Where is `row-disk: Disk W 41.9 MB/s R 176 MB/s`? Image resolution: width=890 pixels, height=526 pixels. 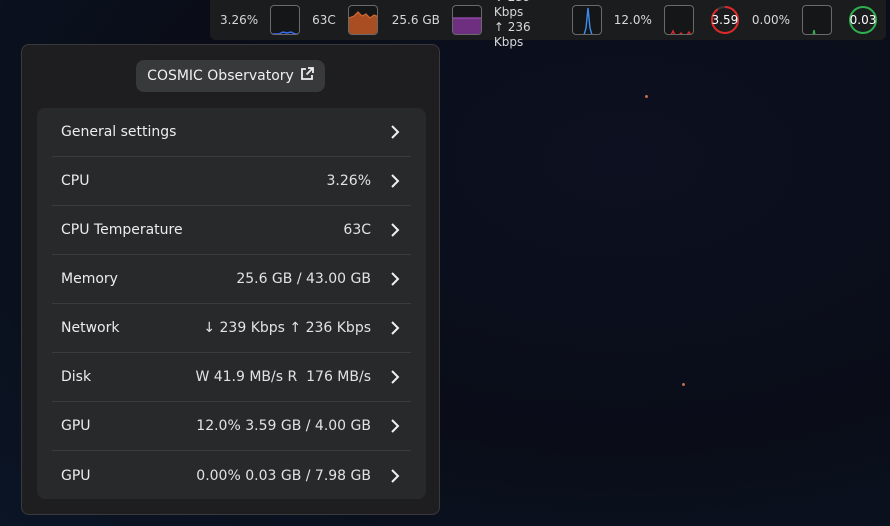
row-disk: Disk W 41.9 MB/s R 176 MB/s is located at coordinates (231, 377).